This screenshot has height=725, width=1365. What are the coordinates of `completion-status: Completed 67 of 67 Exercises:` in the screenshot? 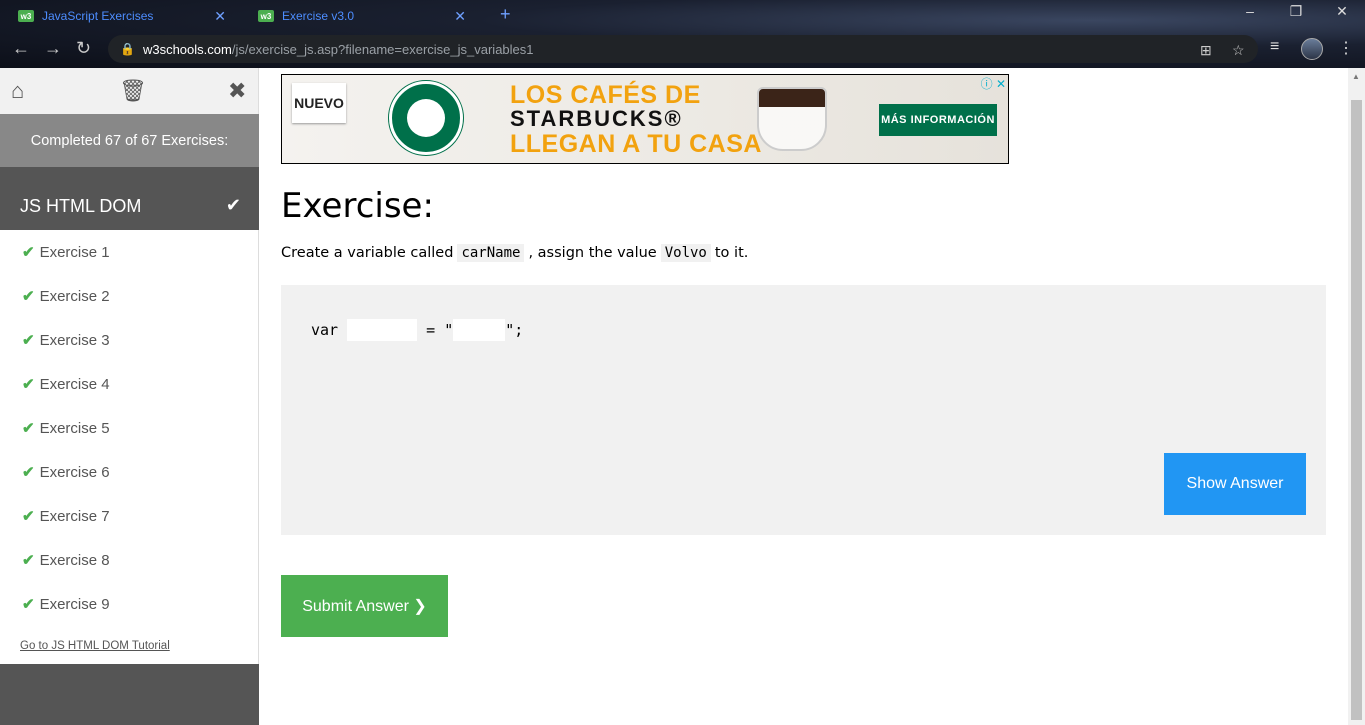 It's located at (129, 140).